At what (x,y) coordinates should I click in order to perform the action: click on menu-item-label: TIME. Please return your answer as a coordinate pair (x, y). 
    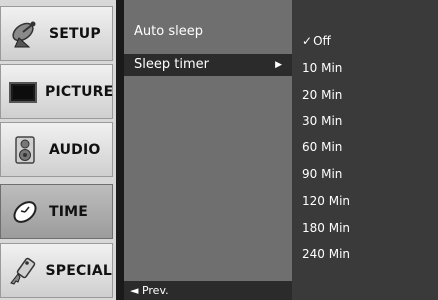
    Looking at the image, I should click on (69, 211).